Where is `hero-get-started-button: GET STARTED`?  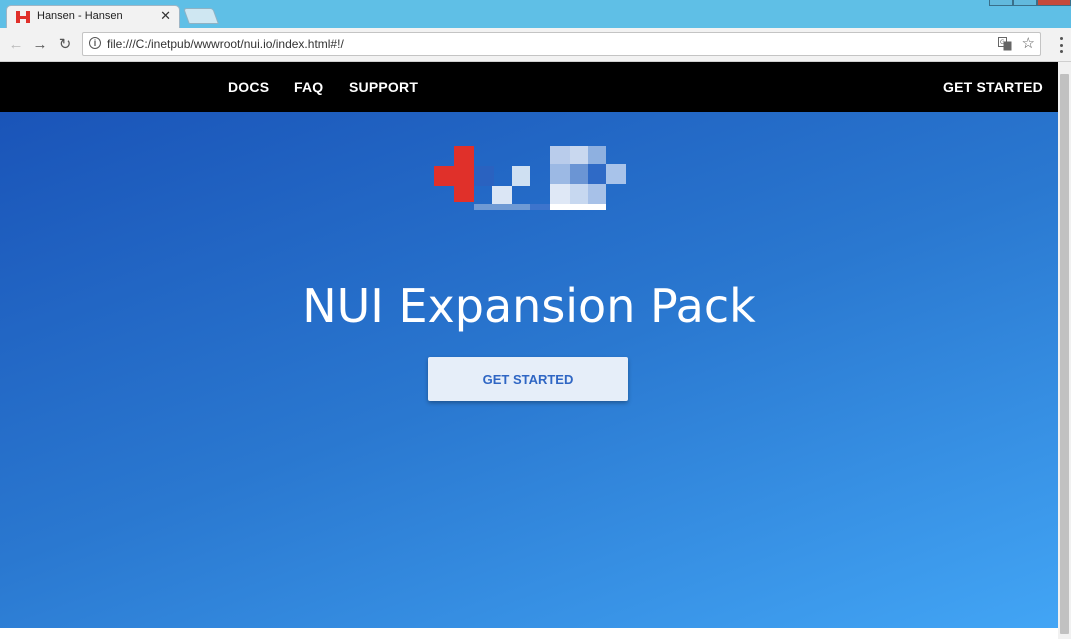
hero-get-started-button: GET STARTED is located at coordinates (528, 379).